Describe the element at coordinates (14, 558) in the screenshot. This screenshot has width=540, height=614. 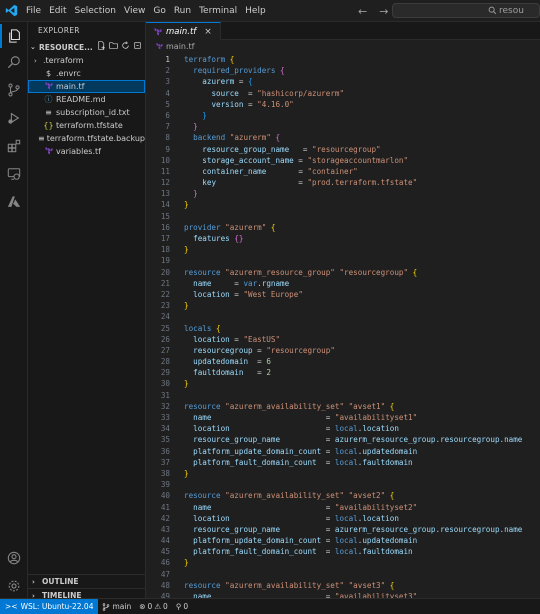
I see `account-icon` at that location.